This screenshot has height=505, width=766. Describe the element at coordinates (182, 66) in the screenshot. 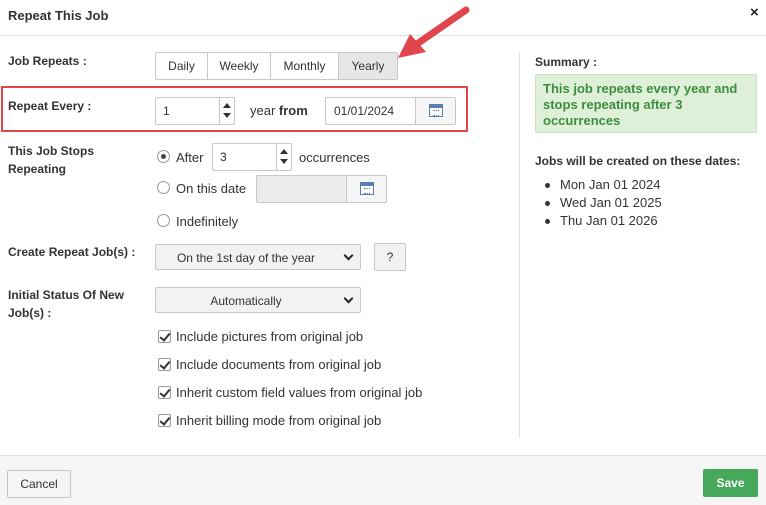

I see `daily-button: Daily` at that location.